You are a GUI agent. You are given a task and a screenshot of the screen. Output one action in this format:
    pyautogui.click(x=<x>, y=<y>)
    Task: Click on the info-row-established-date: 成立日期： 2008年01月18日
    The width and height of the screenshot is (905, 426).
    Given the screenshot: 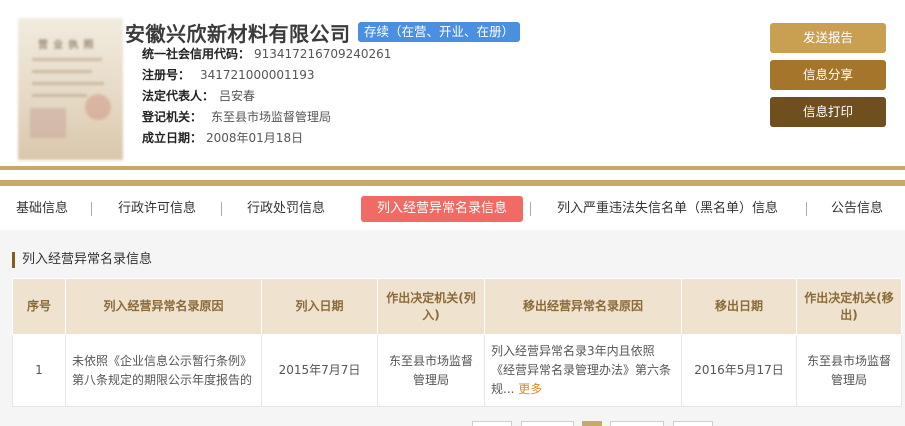 What is the action you would take?
    pyautogui.click(x=222, y=138)
    